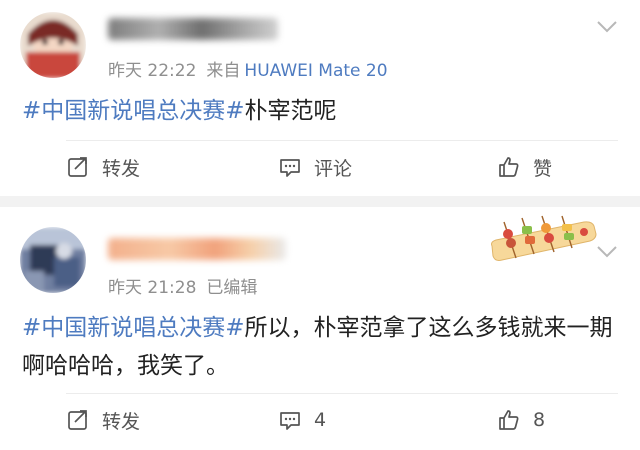  I want to click on post-meta: 昨天 21:28 已编辑, so click(187, 285).